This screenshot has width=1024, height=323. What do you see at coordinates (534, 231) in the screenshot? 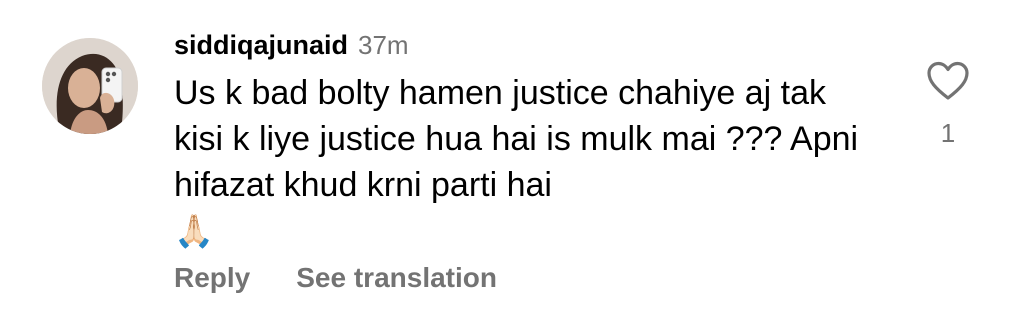
I see `comment-emoji-line: 🙏🏻` at bounding box center [534, 231].